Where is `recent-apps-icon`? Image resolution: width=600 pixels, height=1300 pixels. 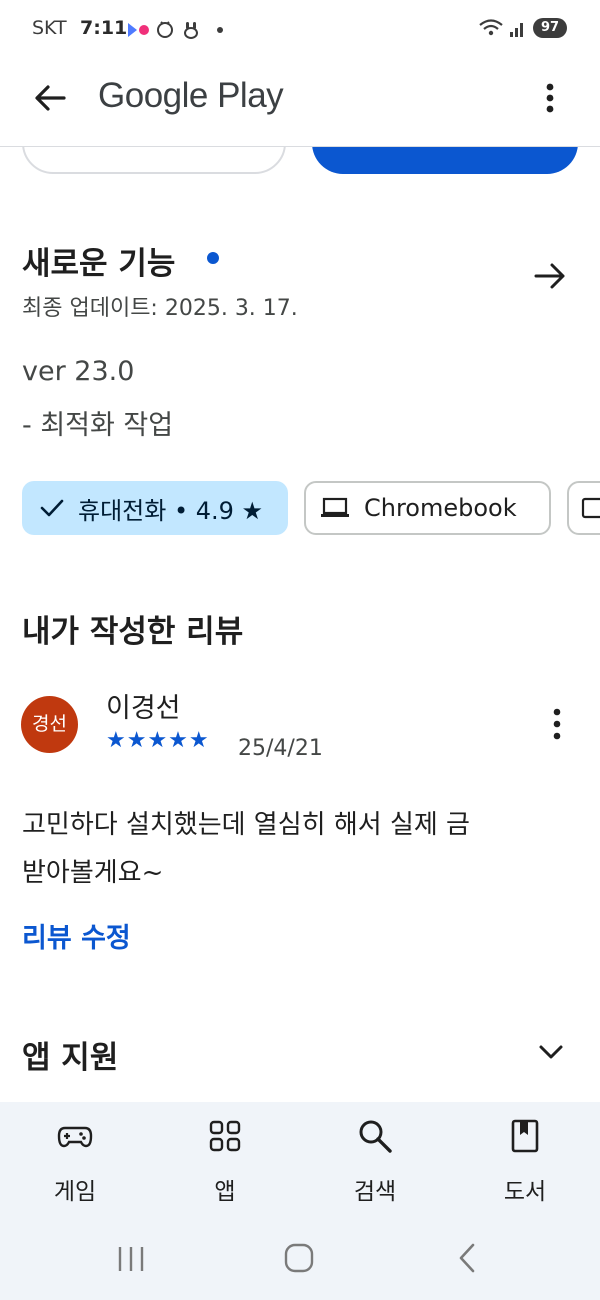 recent-apps-icon is located at coordinates (131, 1261).